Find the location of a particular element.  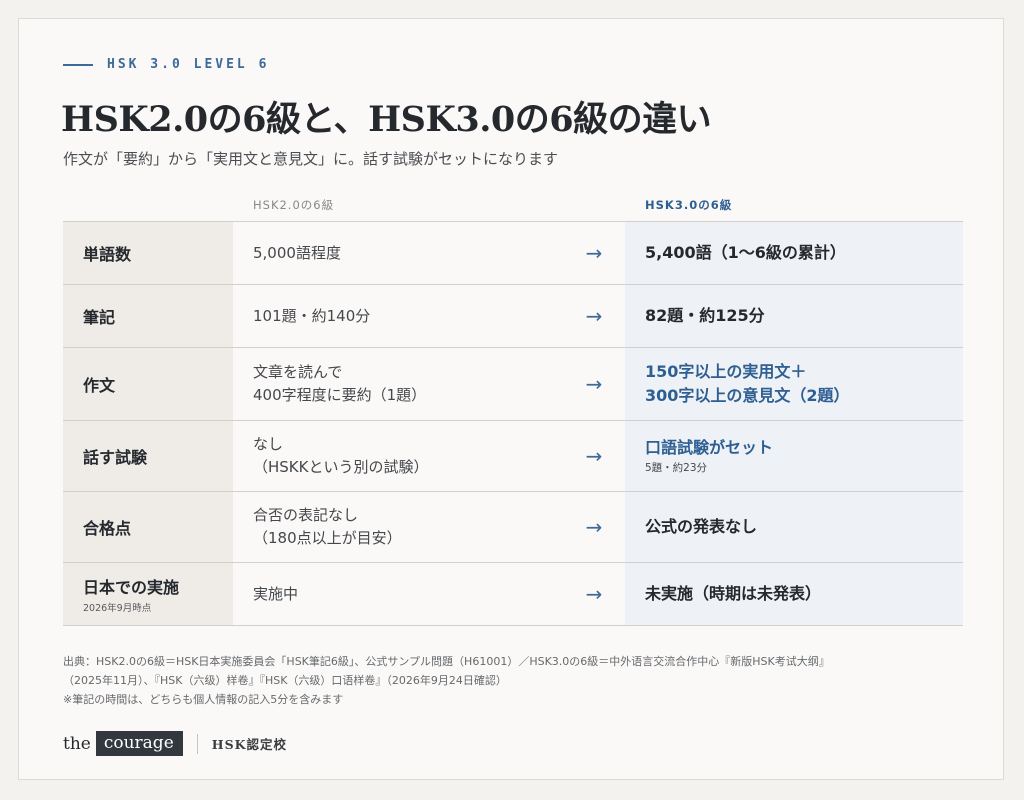

row-label-cell: 単語数 is located at coordinates (148, 253).